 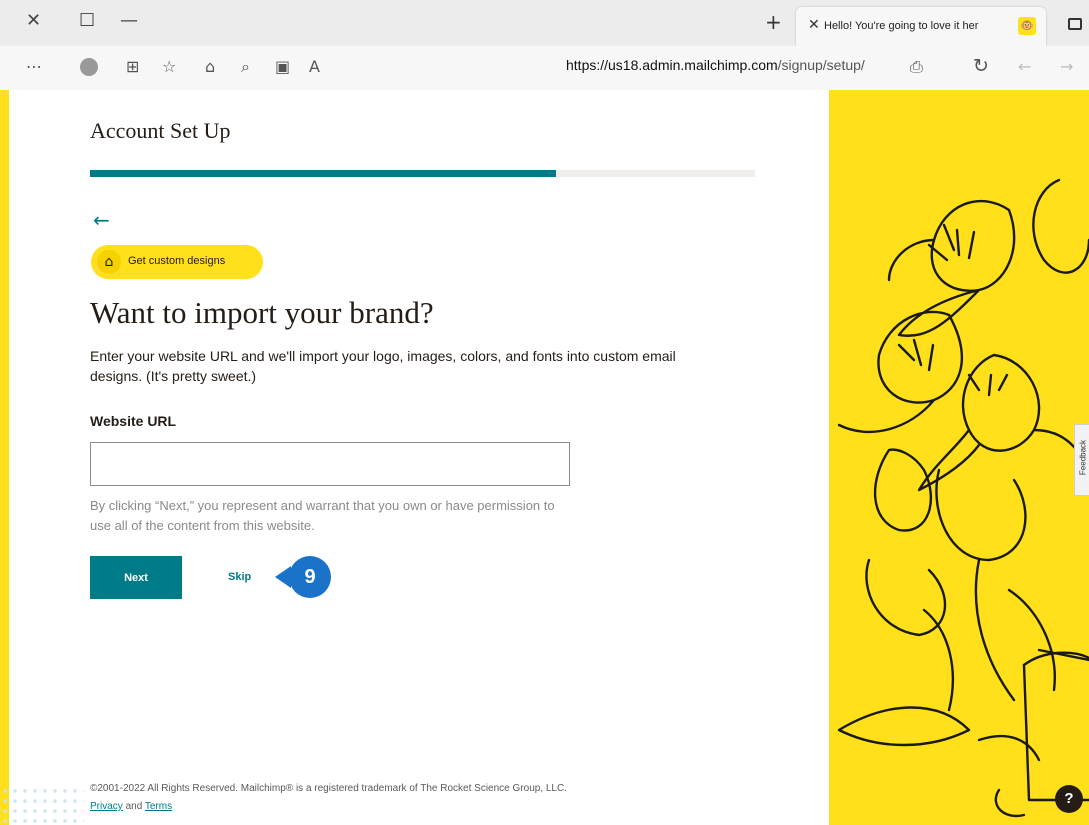 I want to click on tab-close-icon: ✕, so click(x=814, y=25).